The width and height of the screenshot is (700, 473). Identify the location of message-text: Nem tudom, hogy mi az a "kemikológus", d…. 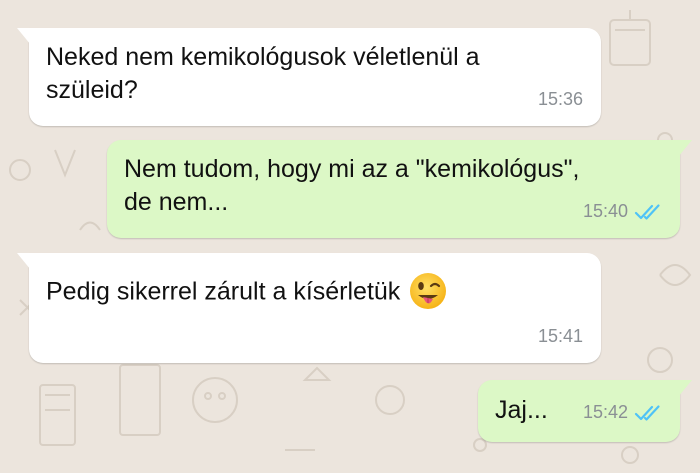
(352, 185).